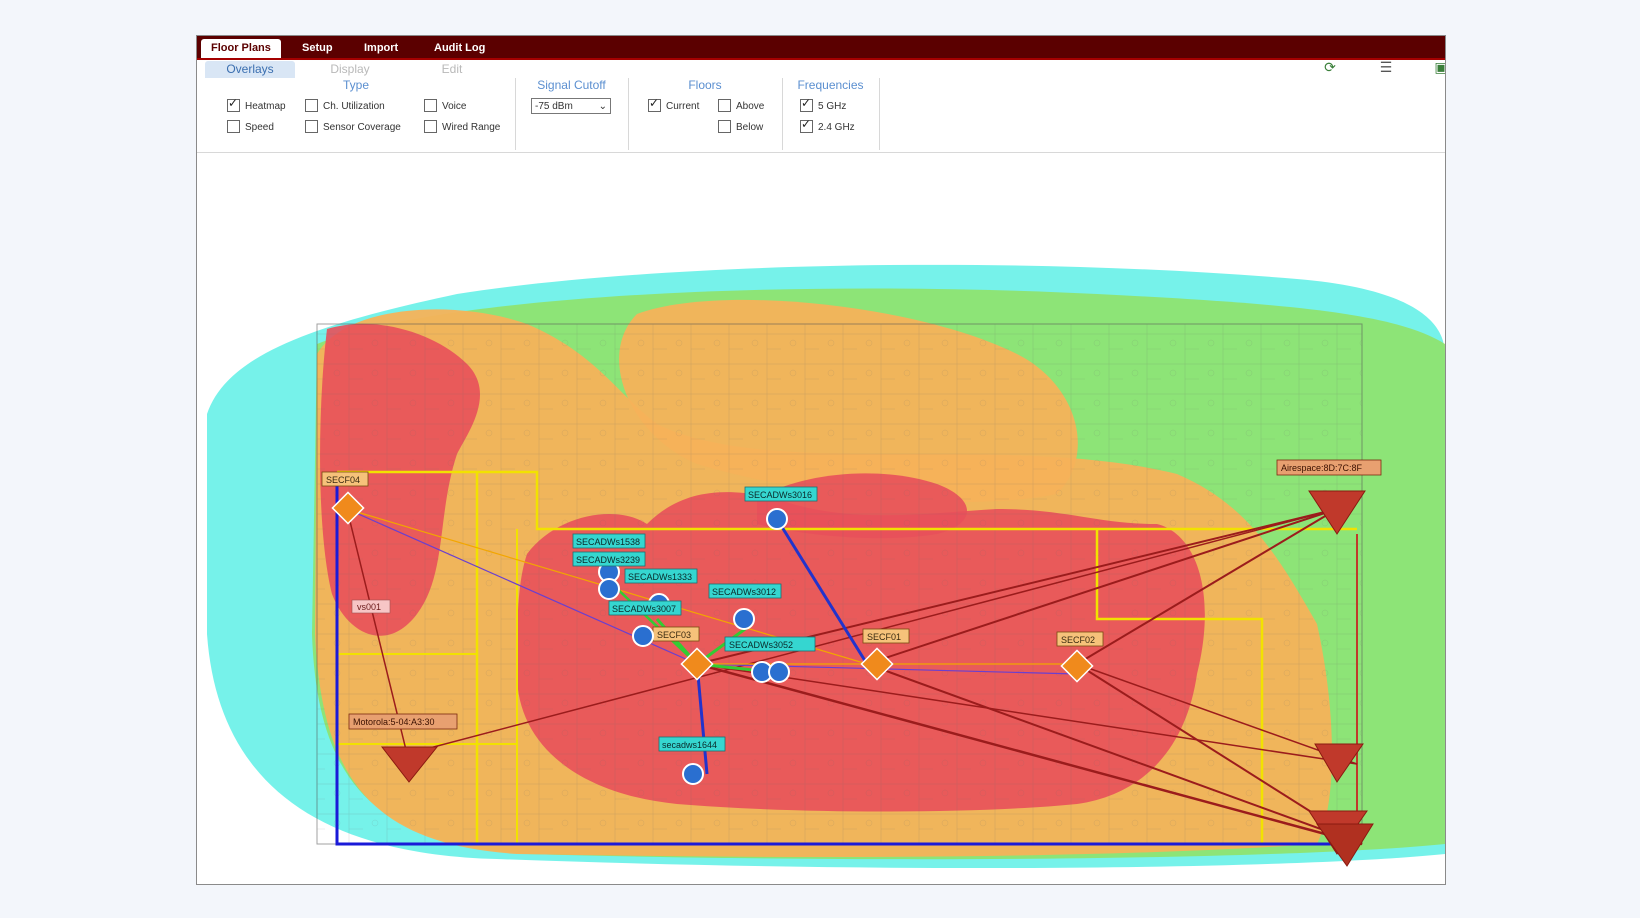  Describe the element at coordinates (674, 635) in the screenshot. I see `ap-label-secf03: SECF03` at that location.